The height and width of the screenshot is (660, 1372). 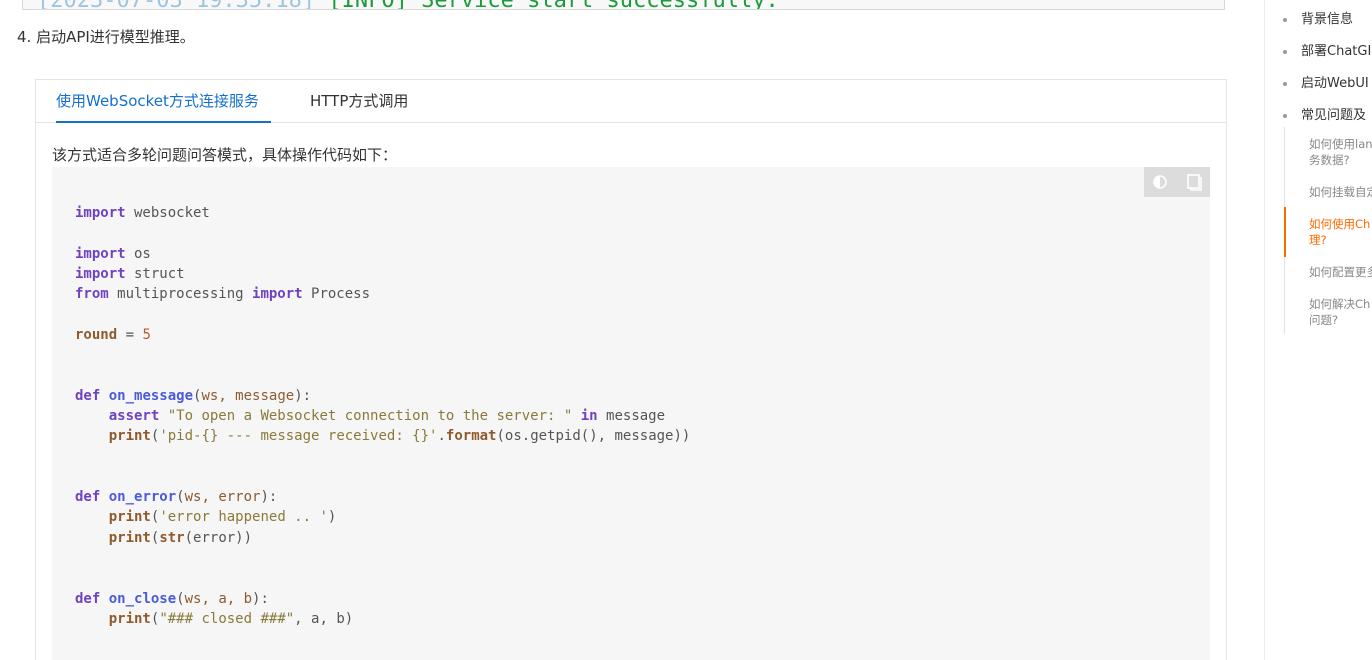 I want to click on toc-active-indicator, so click(x=1285, y=232).